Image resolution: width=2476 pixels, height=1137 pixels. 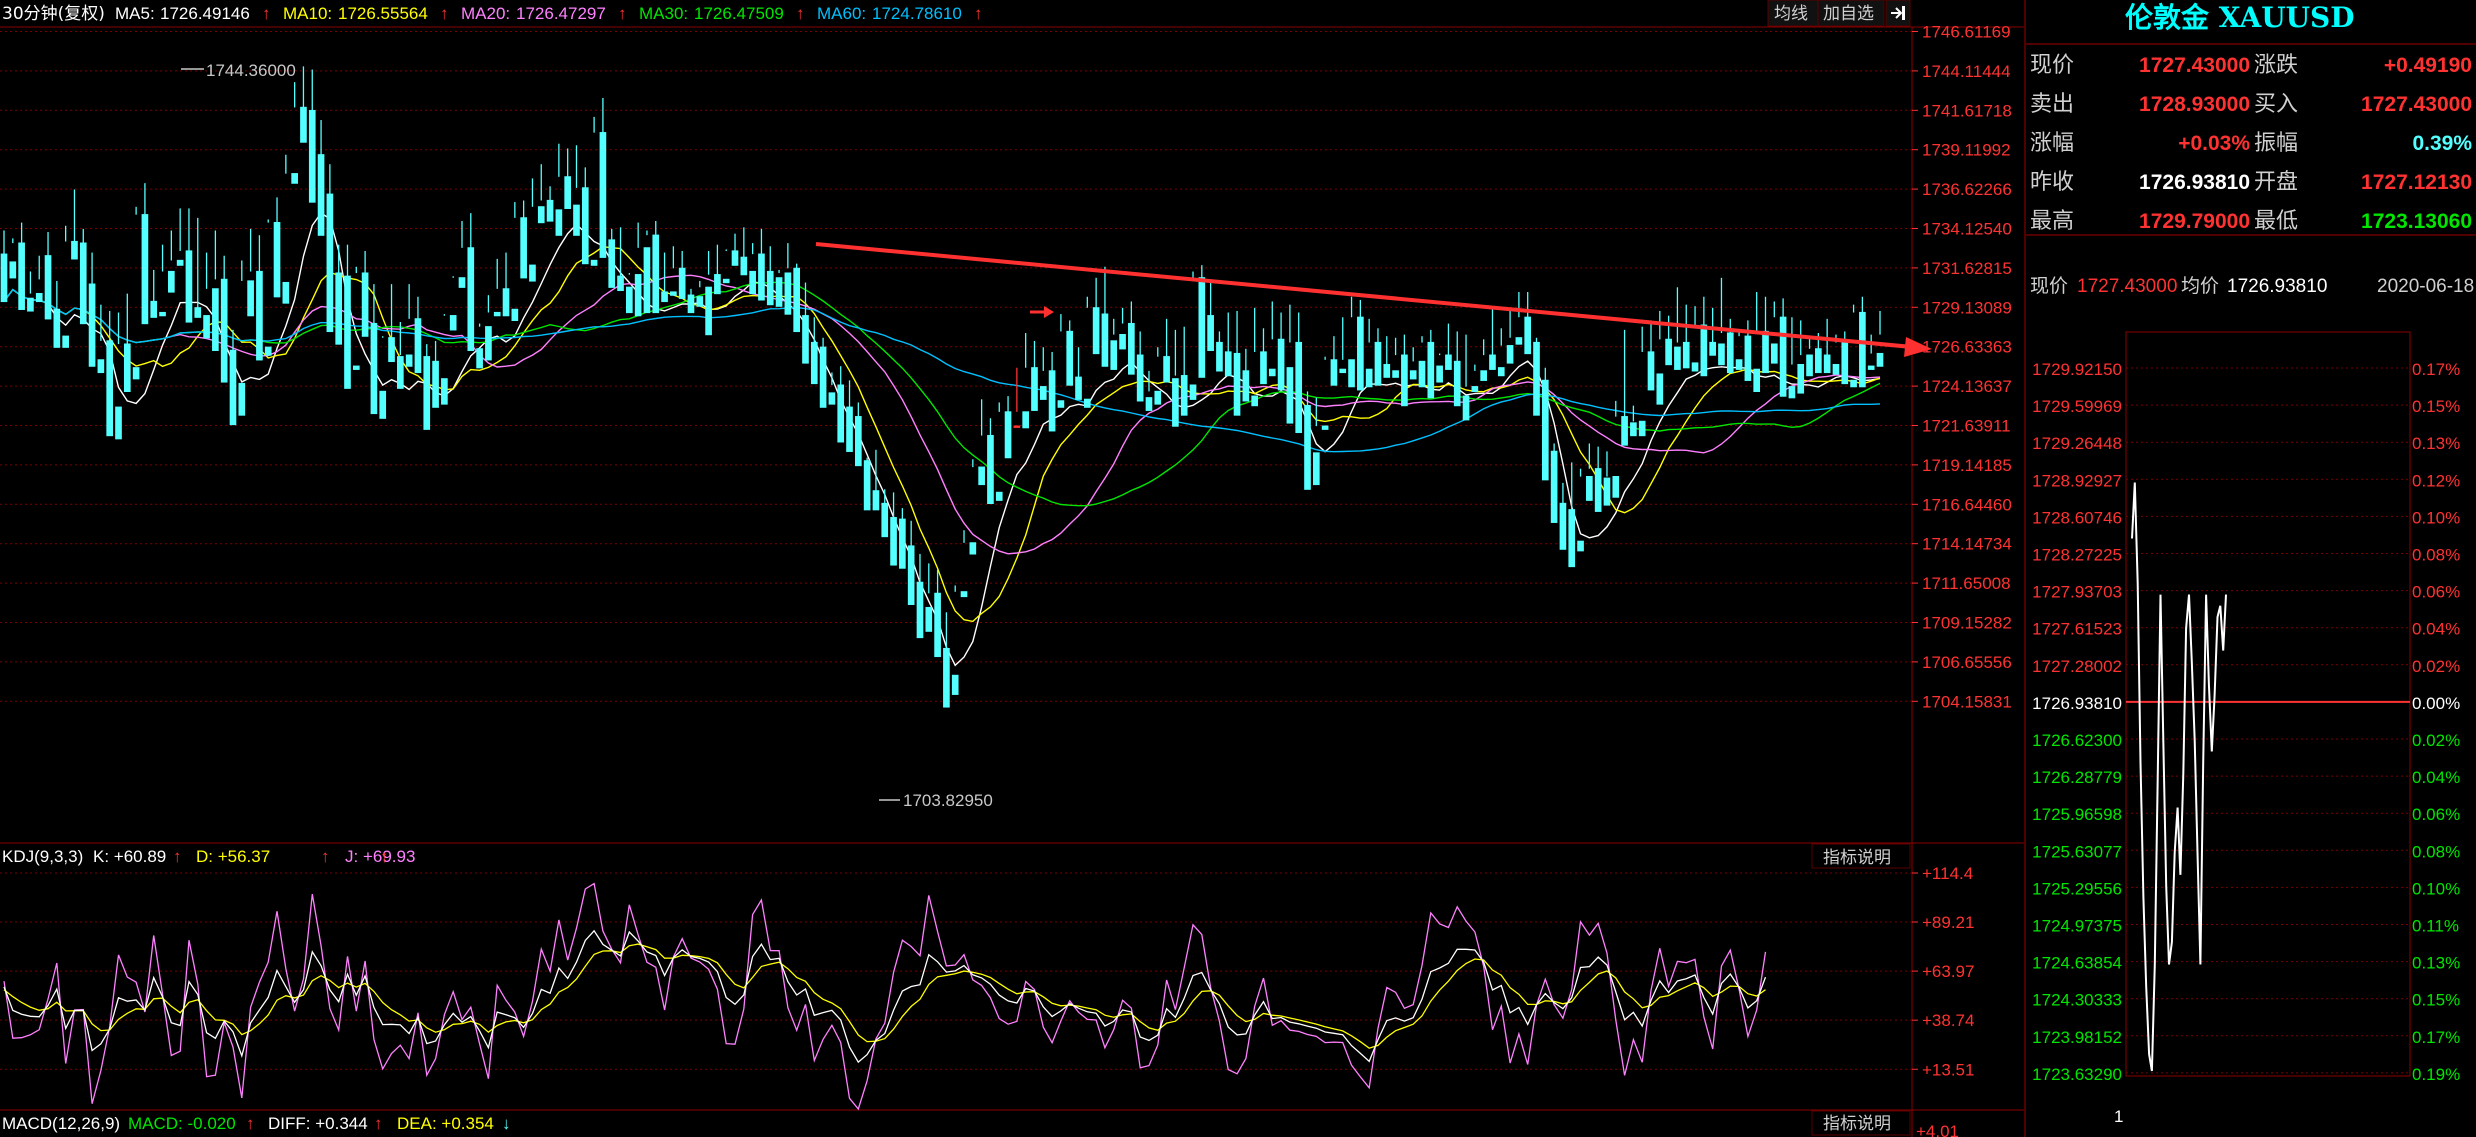 I want to click on quote-label: 现价, so click(x=2052, y=65).